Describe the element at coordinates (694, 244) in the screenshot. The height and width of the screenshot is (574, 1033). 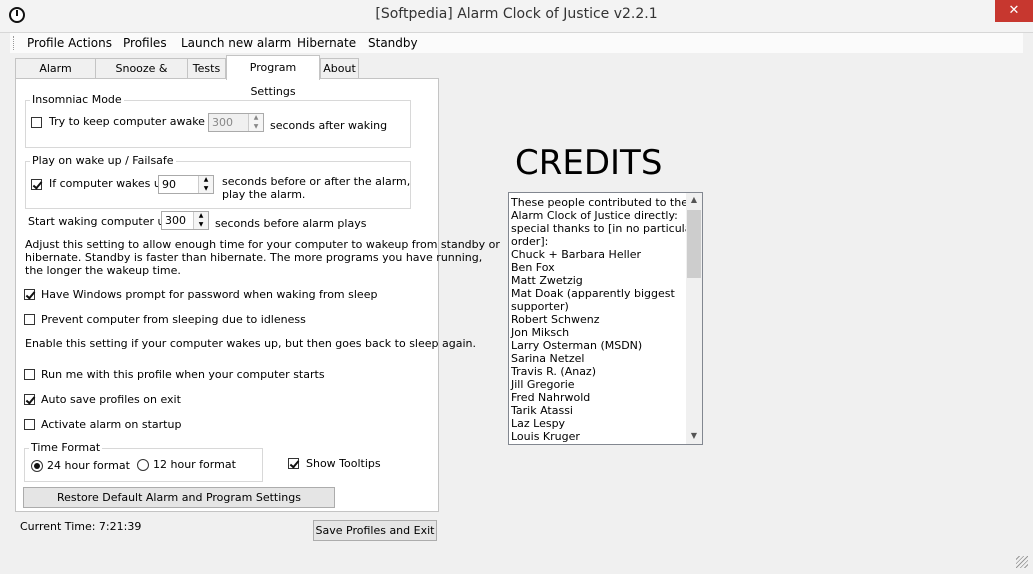
I see `scroll-thumb` at that location.